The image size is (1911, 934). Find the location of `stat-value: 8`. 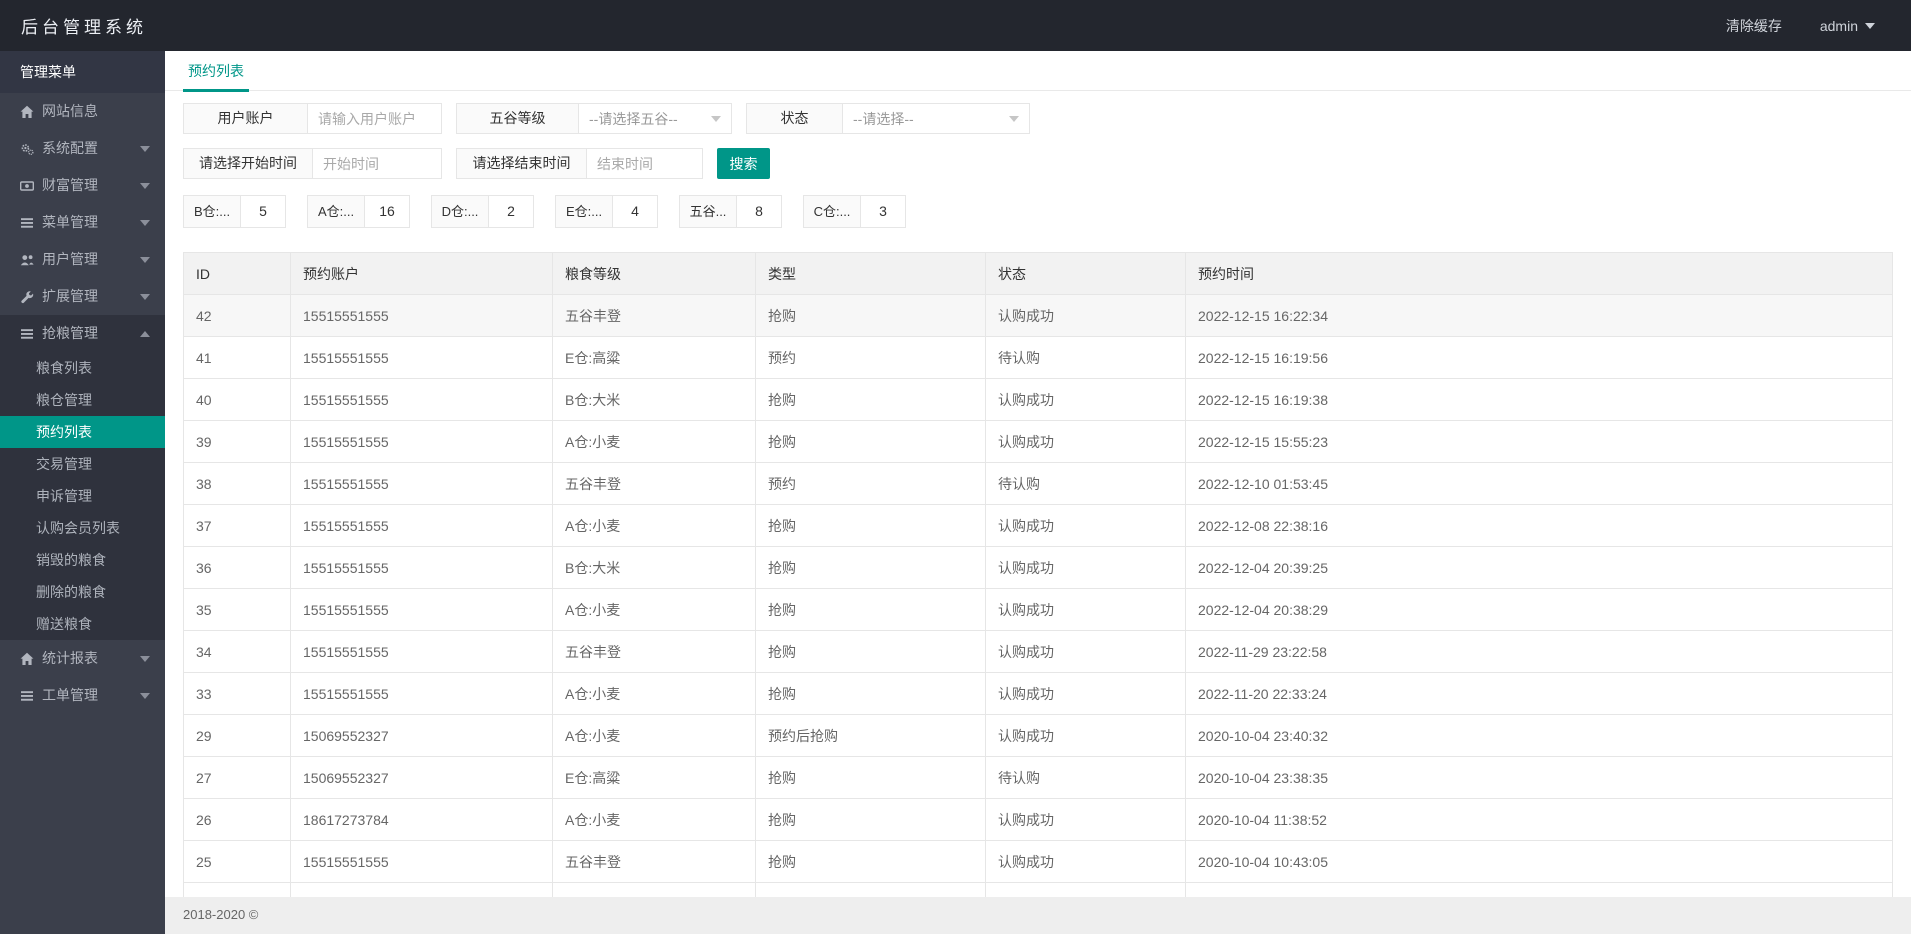

stat-value: 8 is located at coordinates (759, 211).